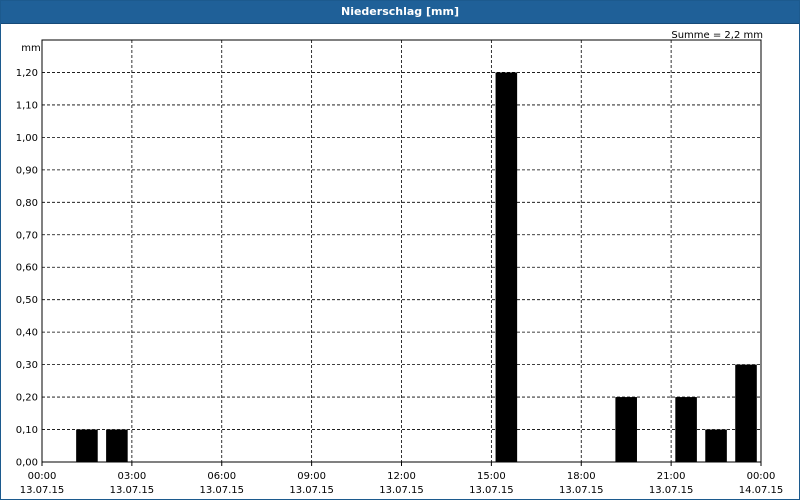 Image resolution: width=800 pixels, height=503 pixels. I want to click on y-tick-label: 0,40, so click(27, 333).